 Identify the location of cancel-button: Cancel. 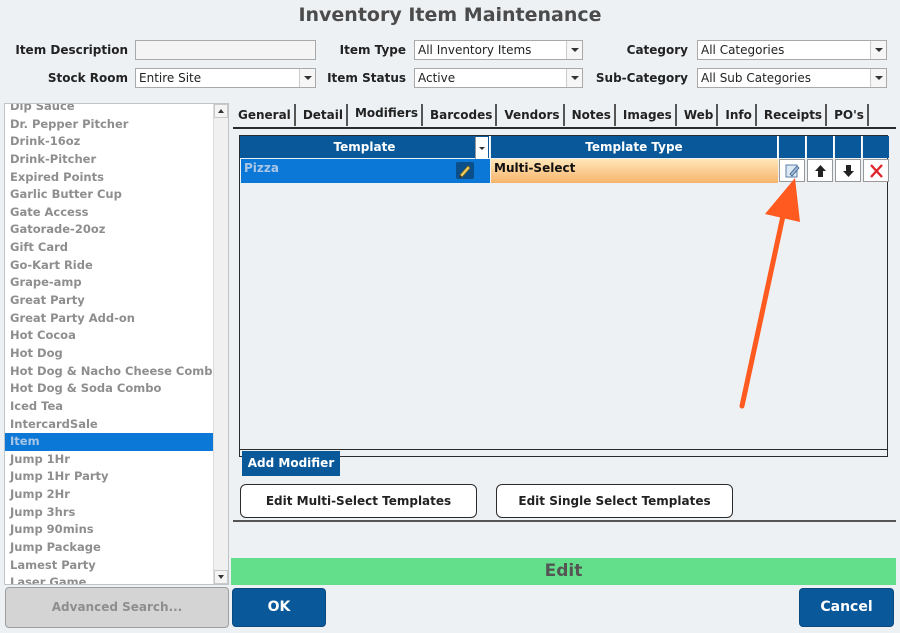
(846, 607).